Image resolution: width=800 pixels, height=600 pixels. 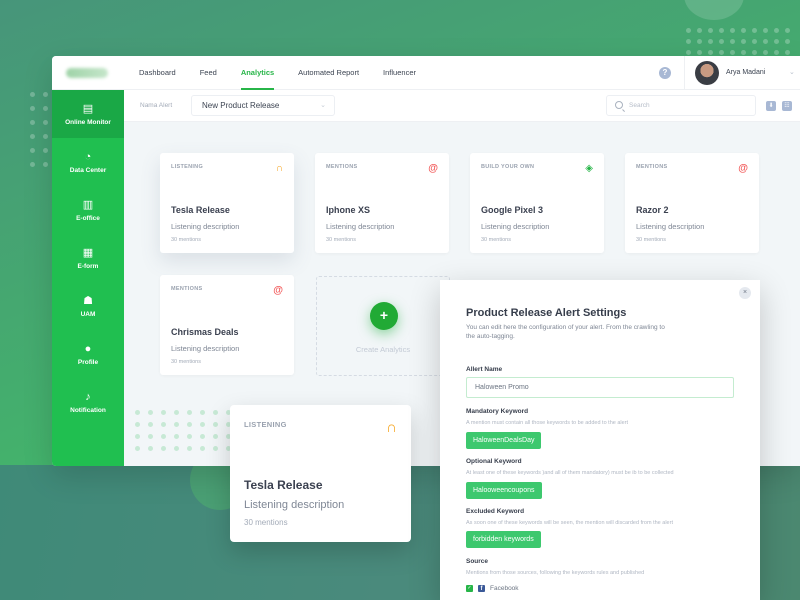 I want to click on source-item-facebook: ✓ f Facebook, so click(x=492, y=588).